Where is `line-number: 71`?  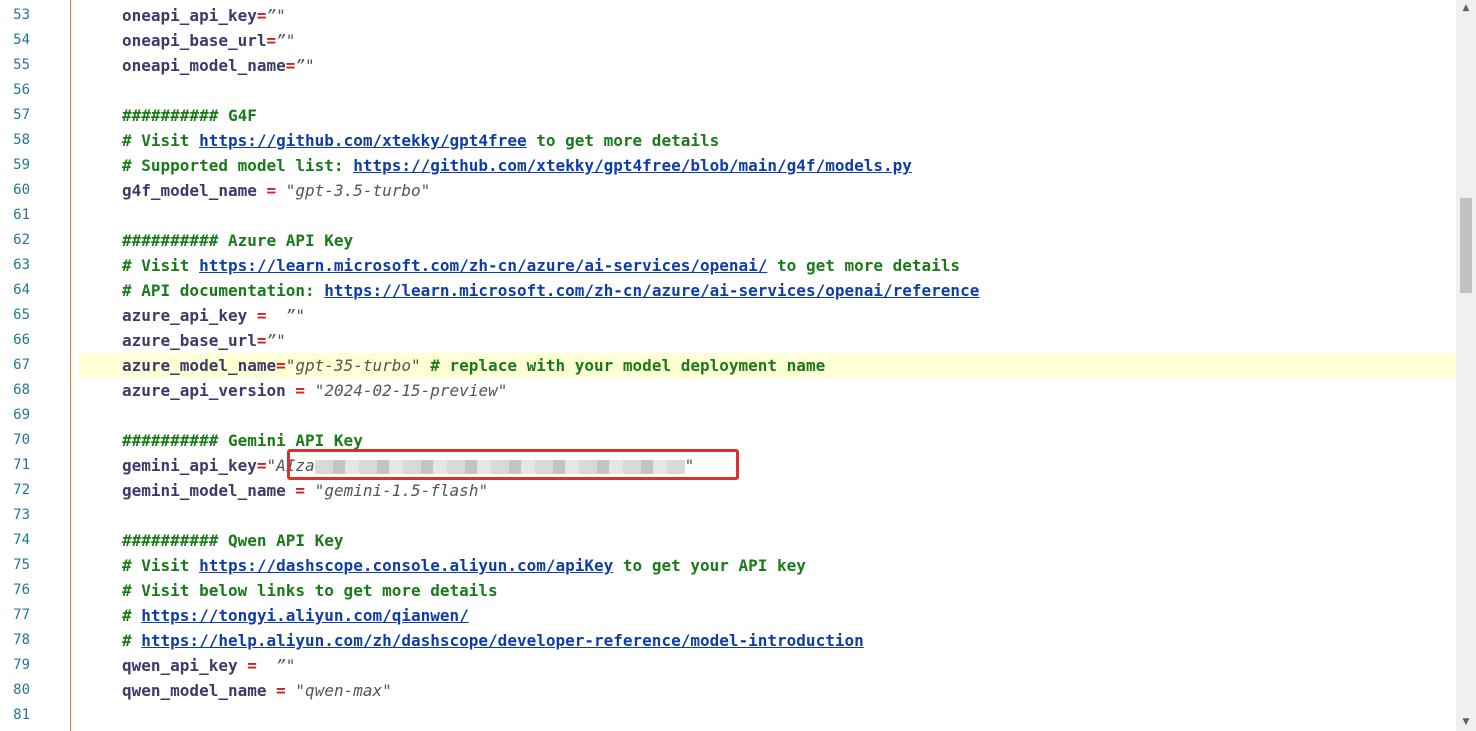 line-number: 71 is located at coordinates (21, 465).